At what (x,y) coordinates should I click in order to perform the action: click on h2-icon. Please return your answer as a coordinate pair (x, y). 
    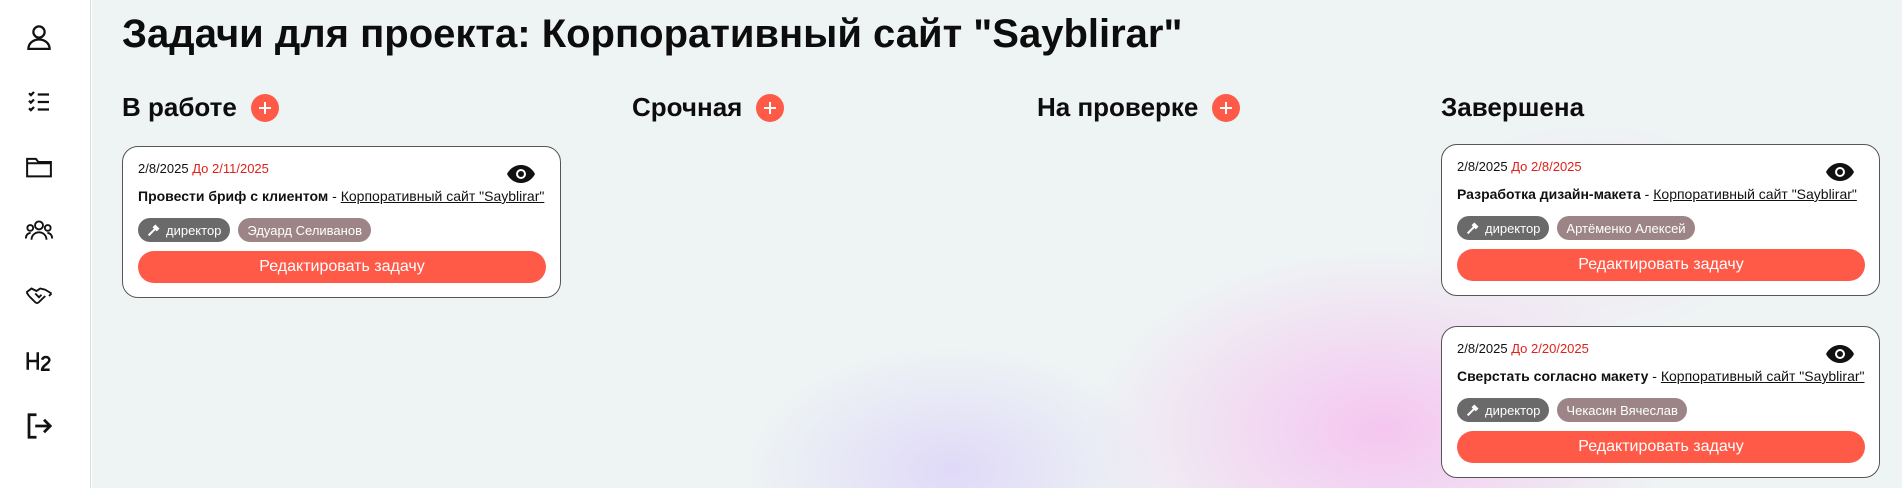
    Looking at the image, I should click on (38, 361).